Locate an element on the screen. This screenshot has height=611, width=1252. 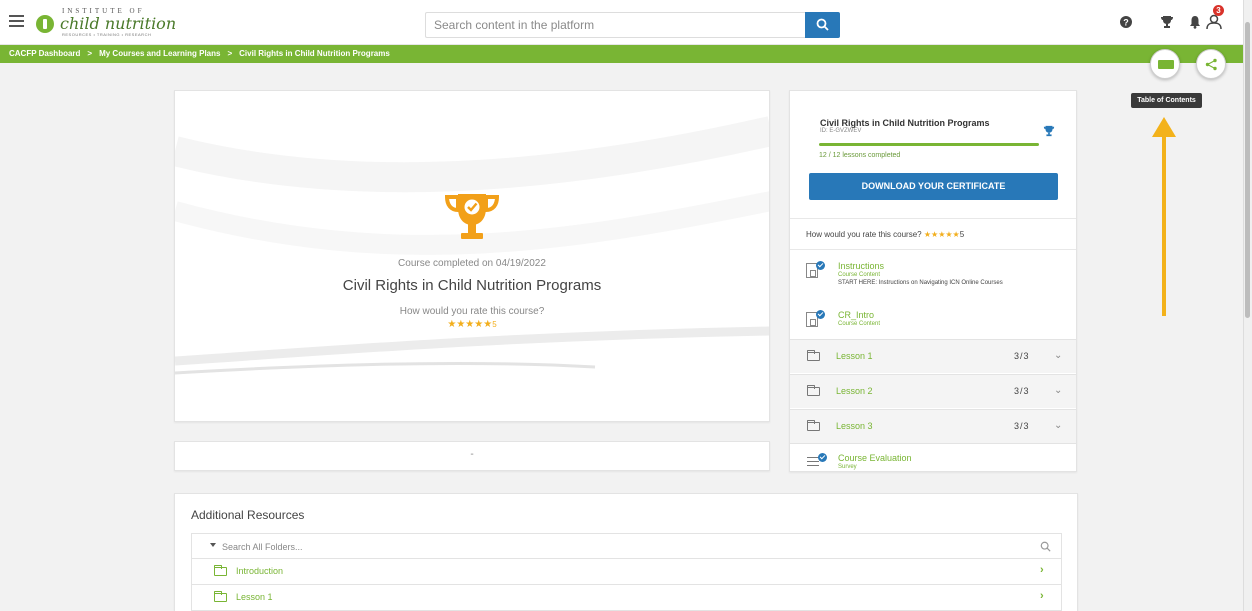
help-icon: ? is located at coordinates (1126, 22).